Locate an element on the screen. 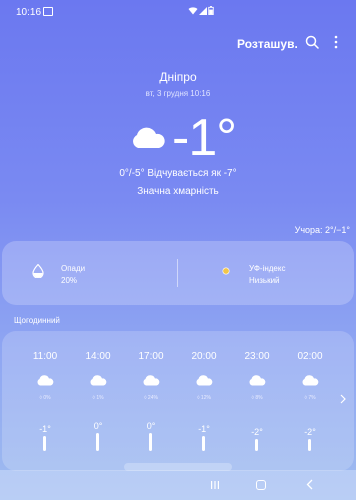  details-card is located at coordinates (178, 273).